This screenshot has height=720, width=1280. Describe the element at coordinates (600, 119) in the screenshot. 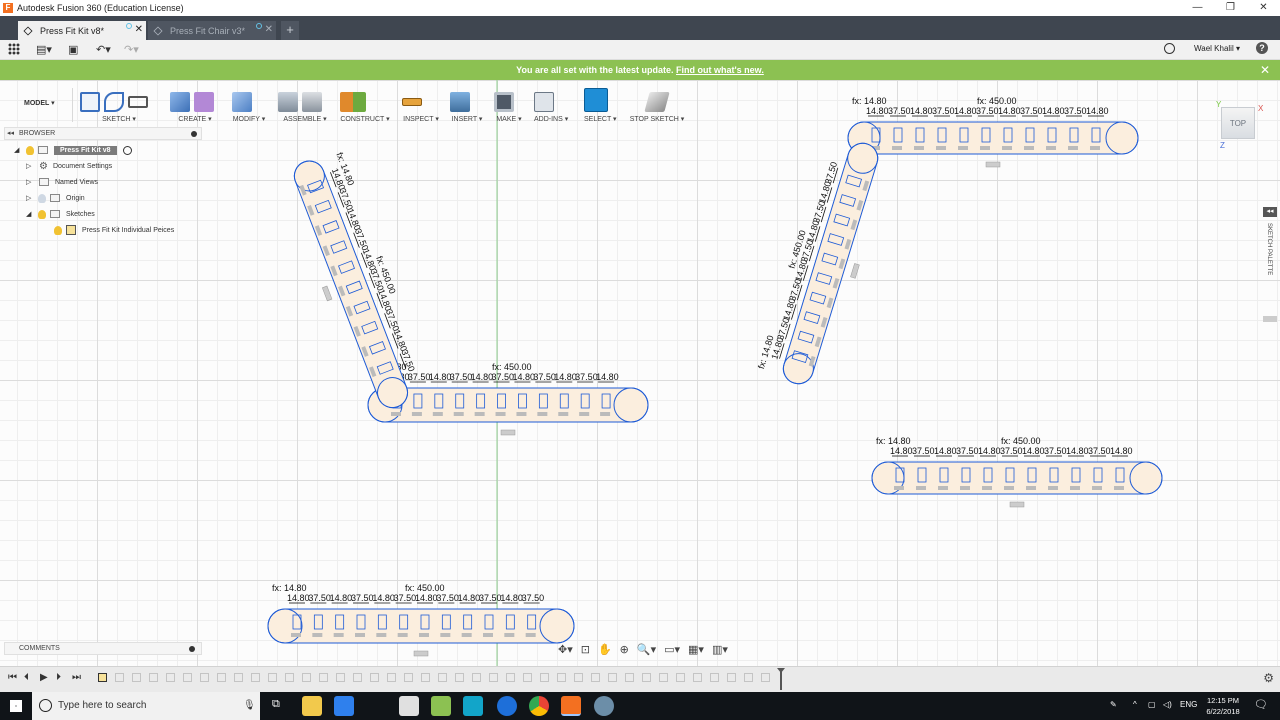

I see `select-menu: SELECT ▾` at that location.